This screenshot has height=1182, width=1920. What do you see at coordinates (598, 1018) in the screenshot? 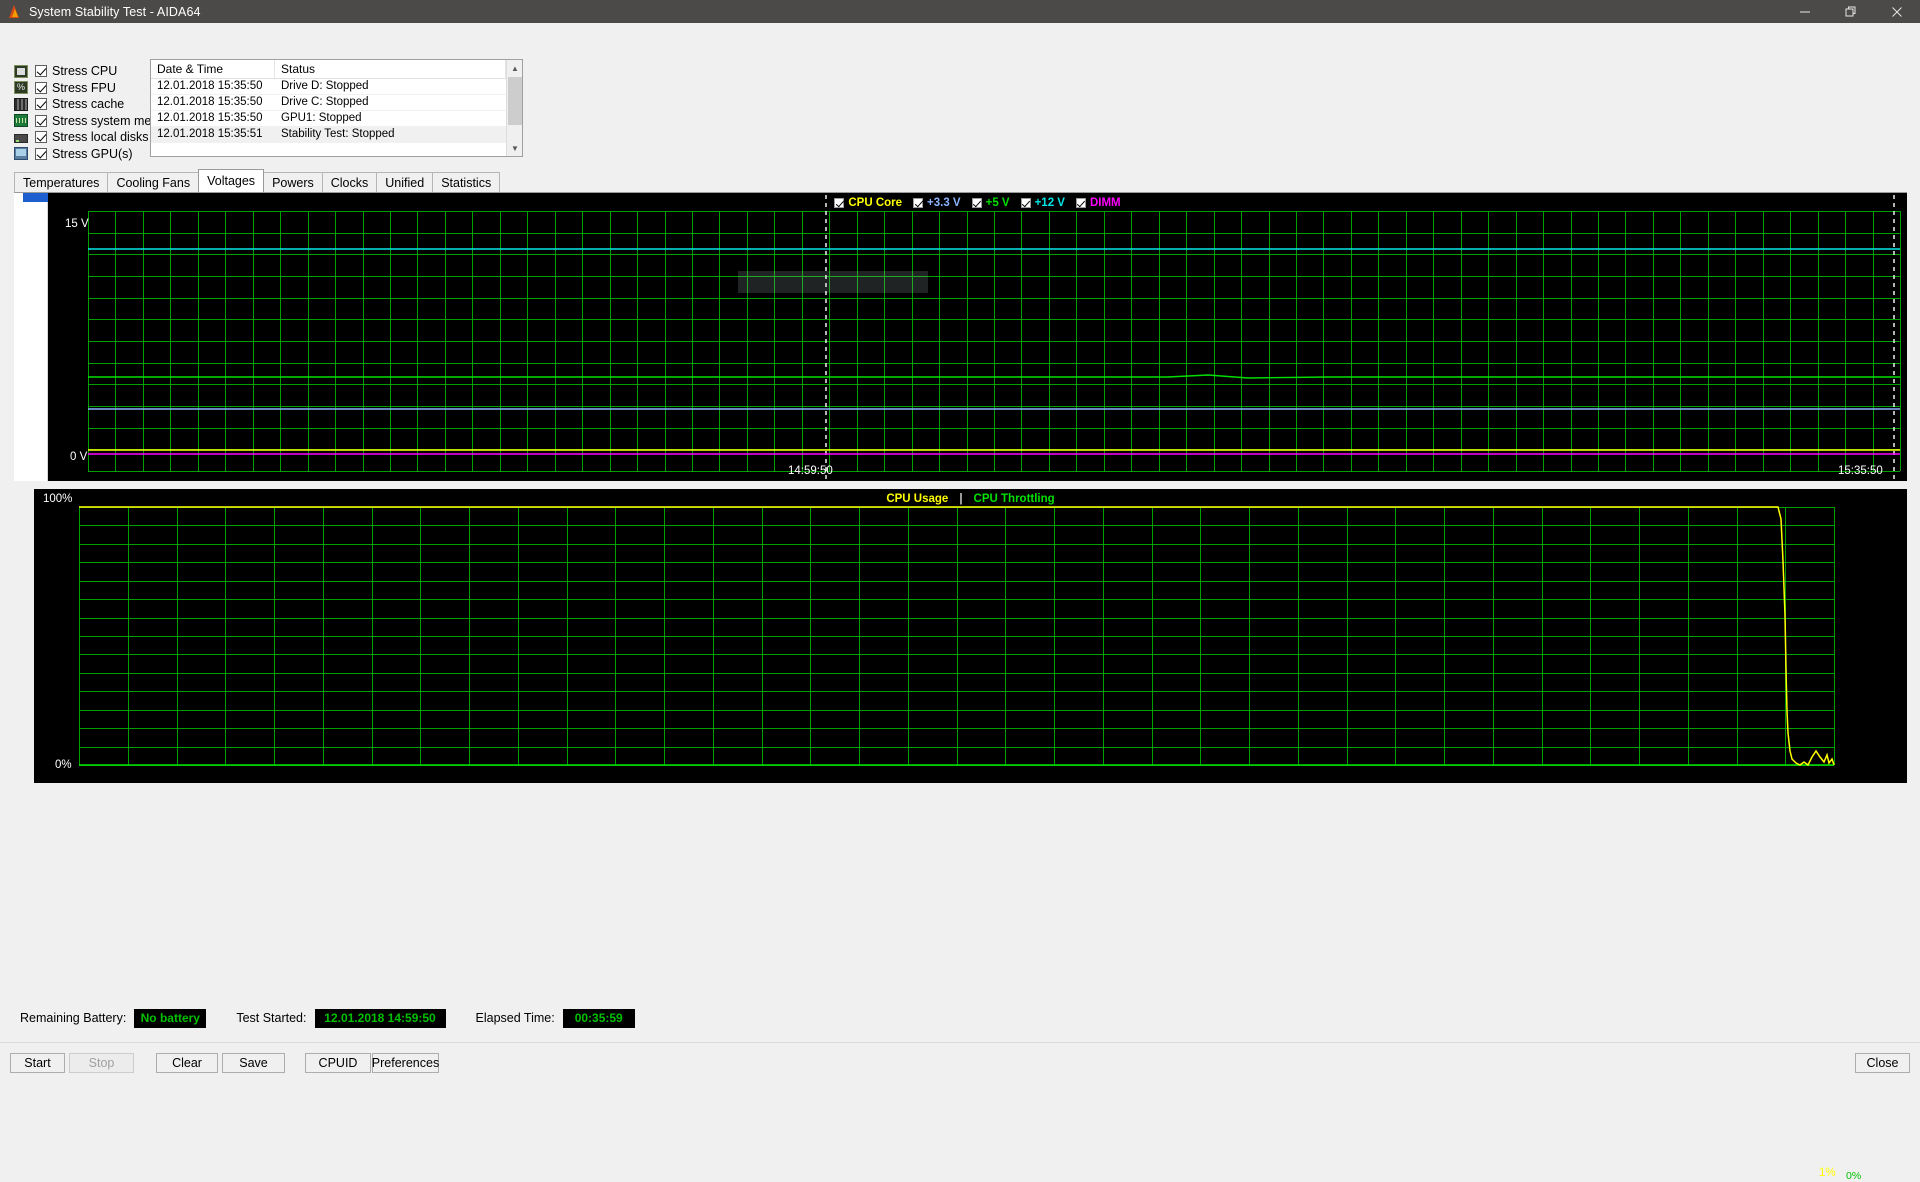
I see `elapsed-time-value: 00:35:59` at bounding box center [598, 1018].